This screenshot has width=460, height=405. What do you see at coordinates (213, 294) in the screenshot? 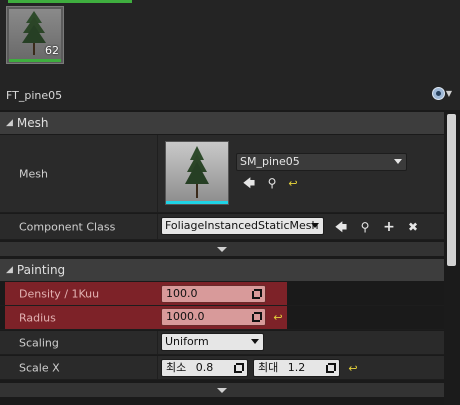
I see `density-input: 100.0` at bounding box center [213, 294].